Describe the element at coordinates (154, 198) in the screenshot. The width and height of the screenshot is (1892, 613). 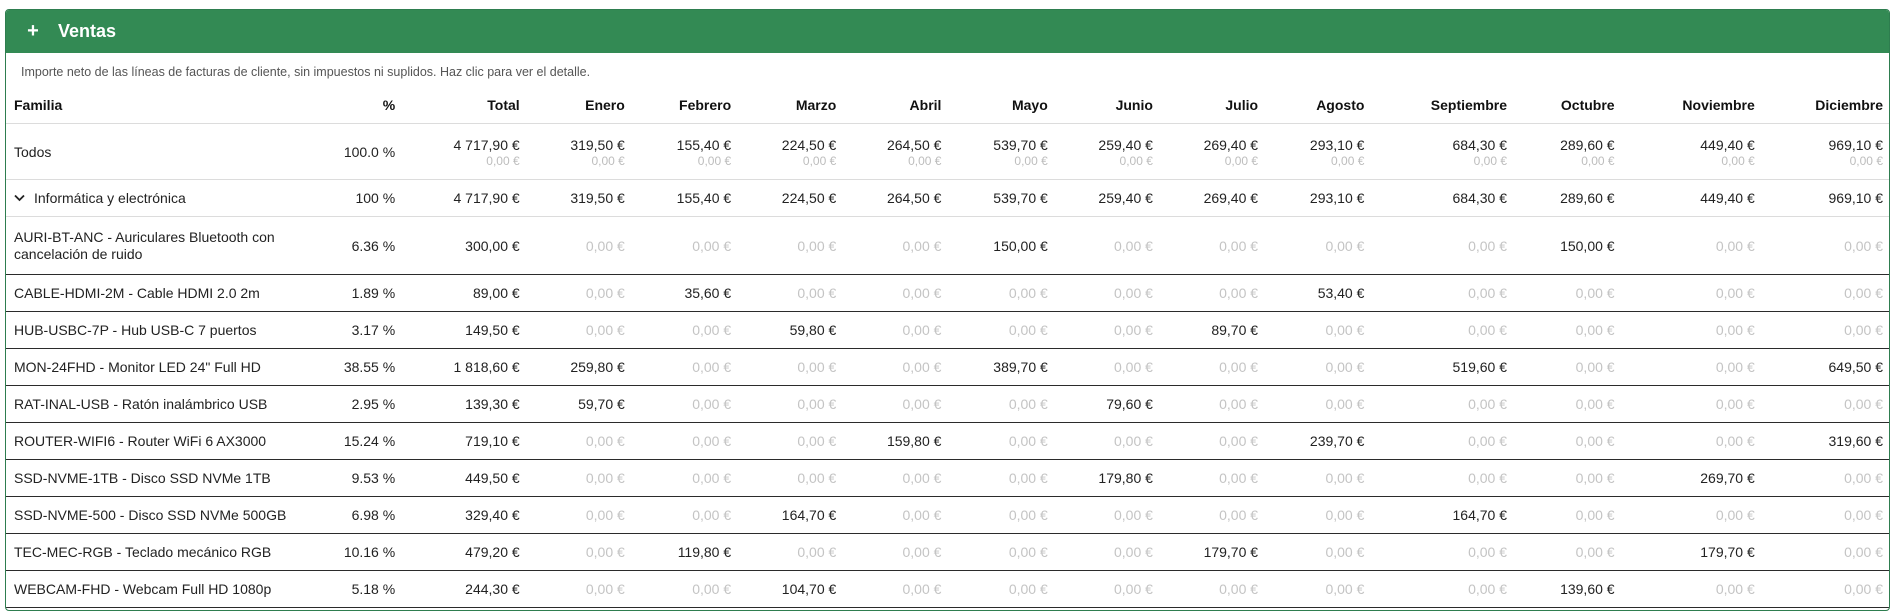
I see `group-row-cell: Informática y electrónica` at that location.